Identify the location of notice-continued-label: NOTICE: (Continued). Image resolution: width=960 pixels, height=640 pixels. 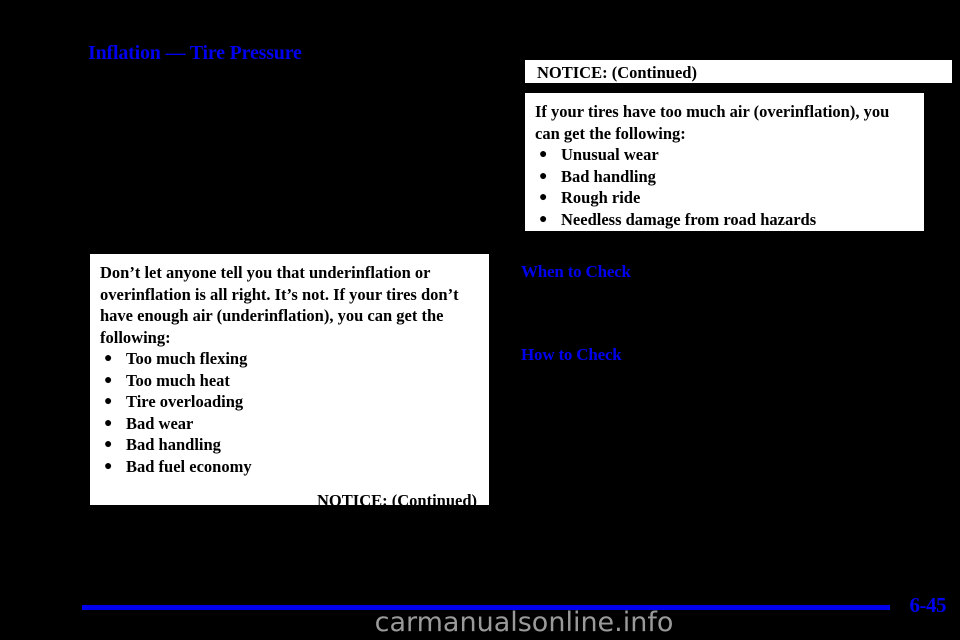
(397, 500).